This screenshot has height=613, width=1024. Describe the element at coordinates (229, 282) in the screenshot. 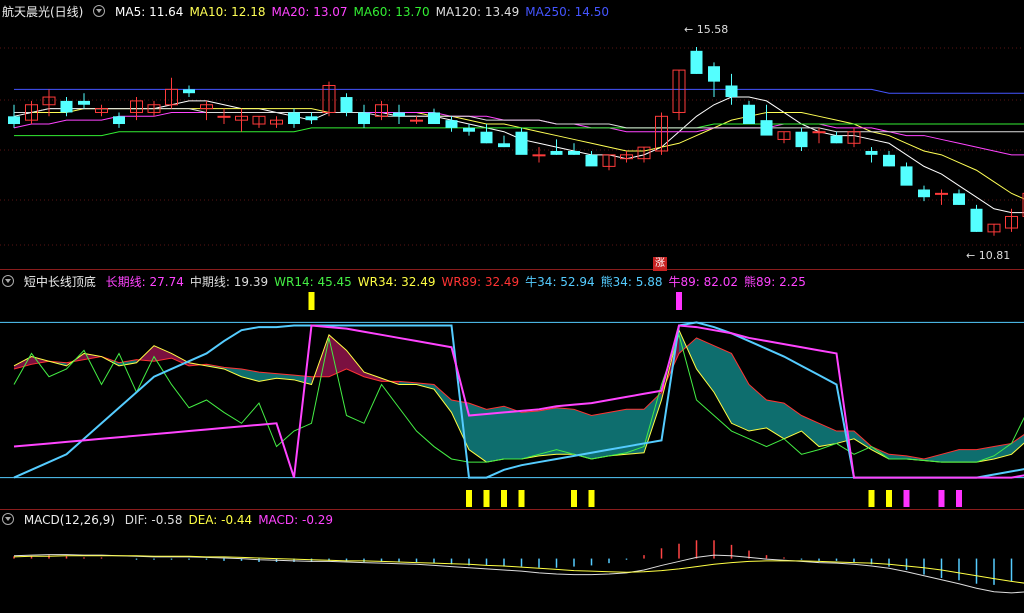

I see `indicator-label-1: 中期线: 19.39` at that location.